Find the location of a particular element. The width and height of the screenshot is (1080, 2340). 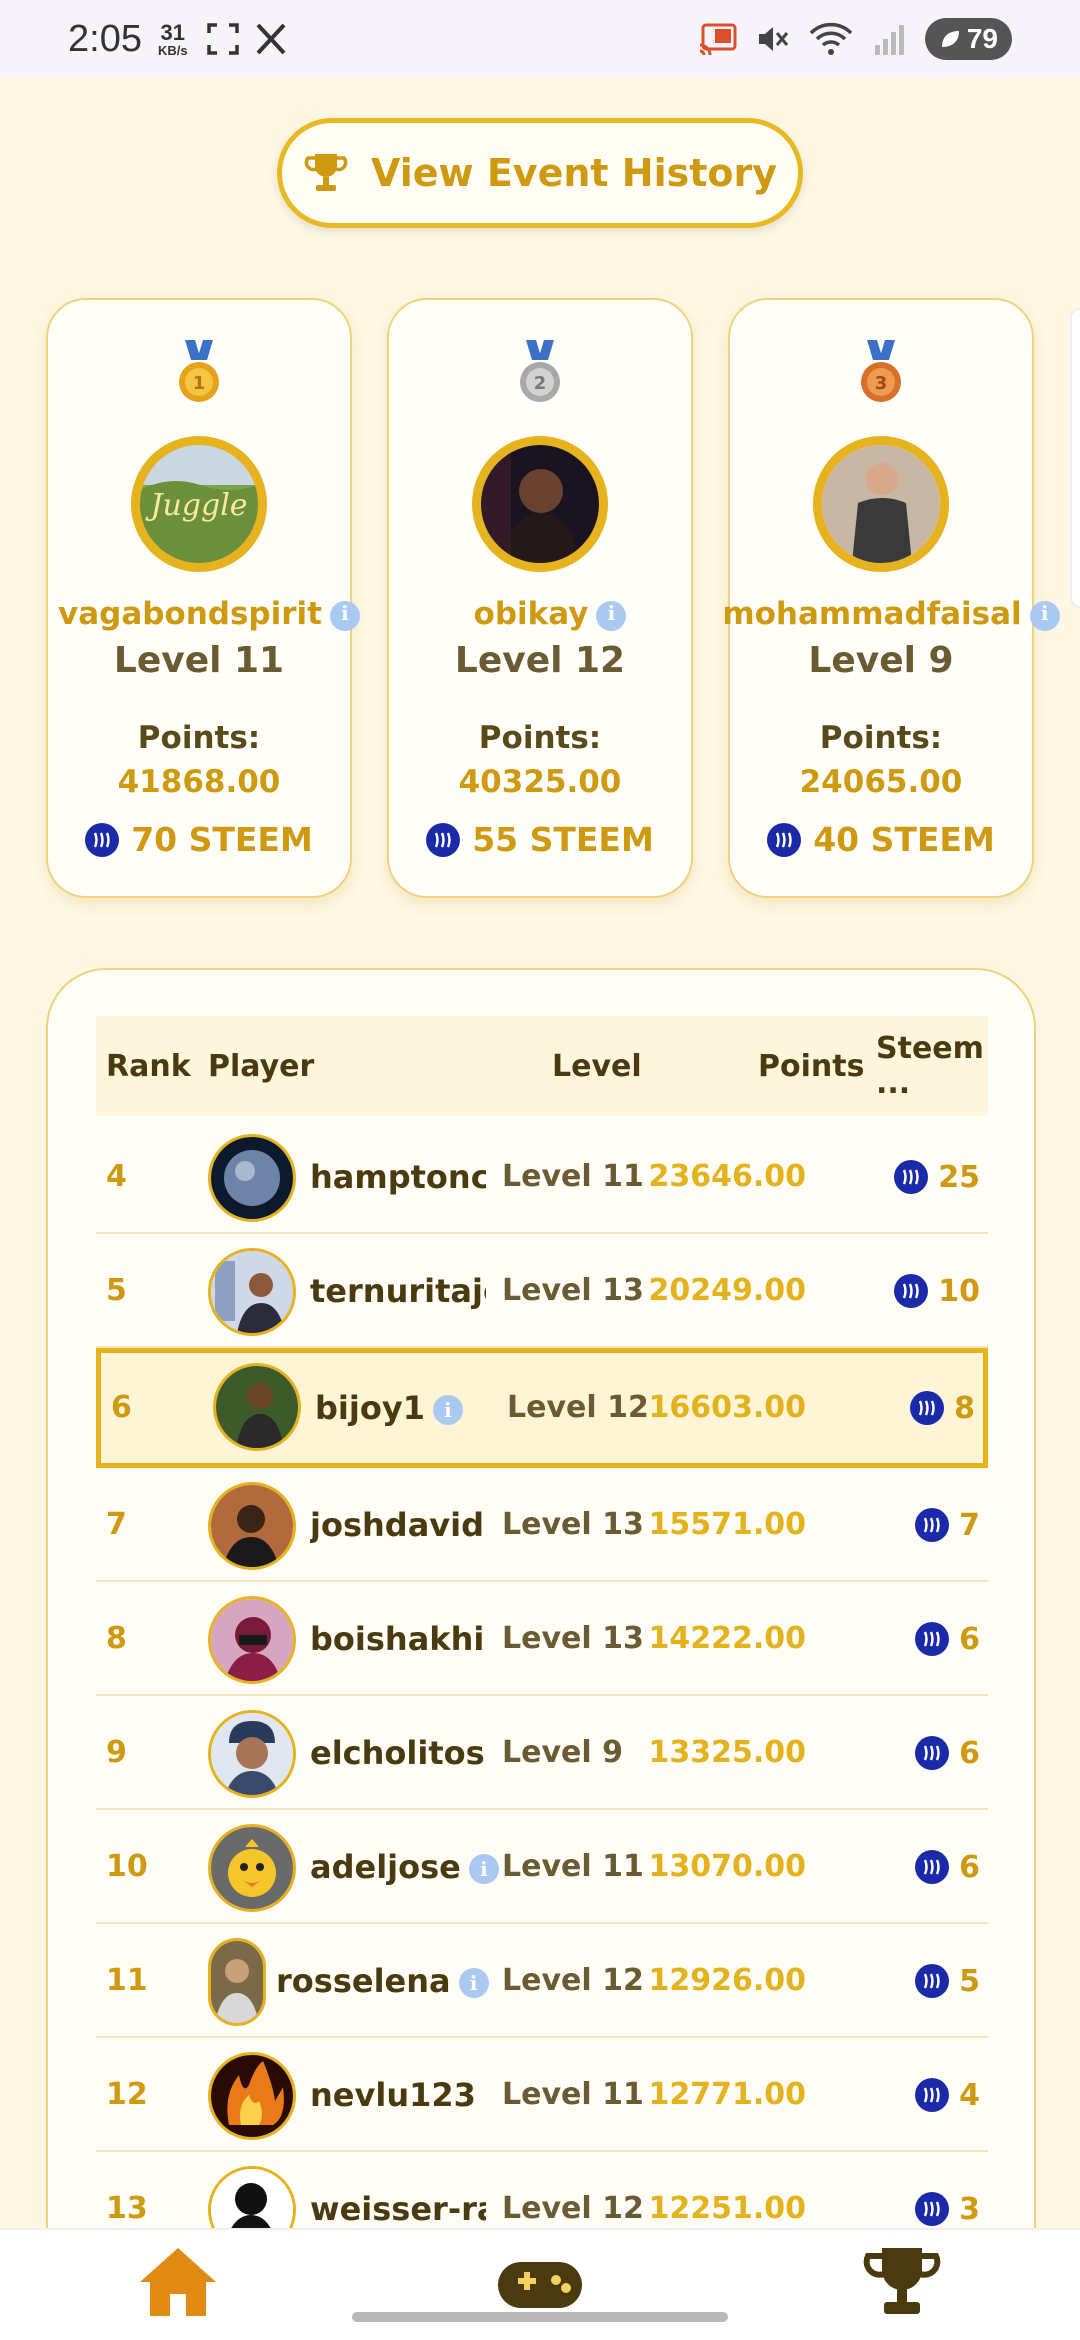

table-row: 7 joshdavid Level 13 15571.00 7 is located at coordinates (542, 1525).